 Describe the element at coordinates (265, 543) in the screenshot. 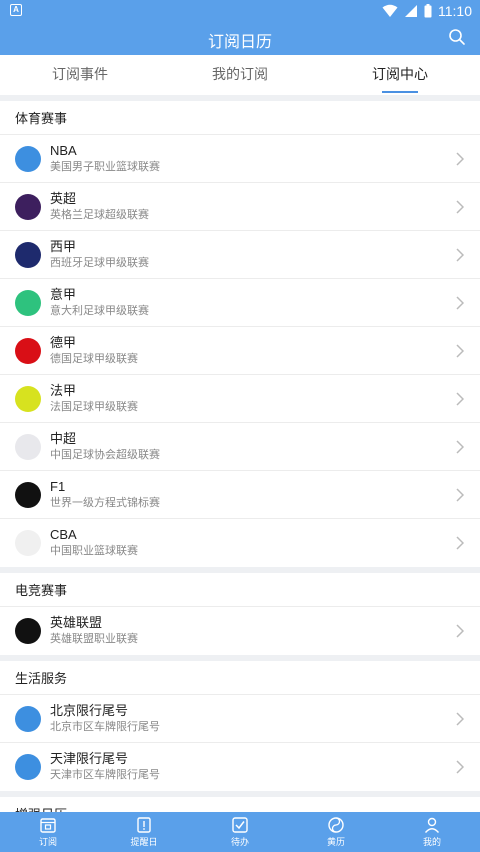

I see `list-item-text: CBA 中国职业篮球联赛` at that location.